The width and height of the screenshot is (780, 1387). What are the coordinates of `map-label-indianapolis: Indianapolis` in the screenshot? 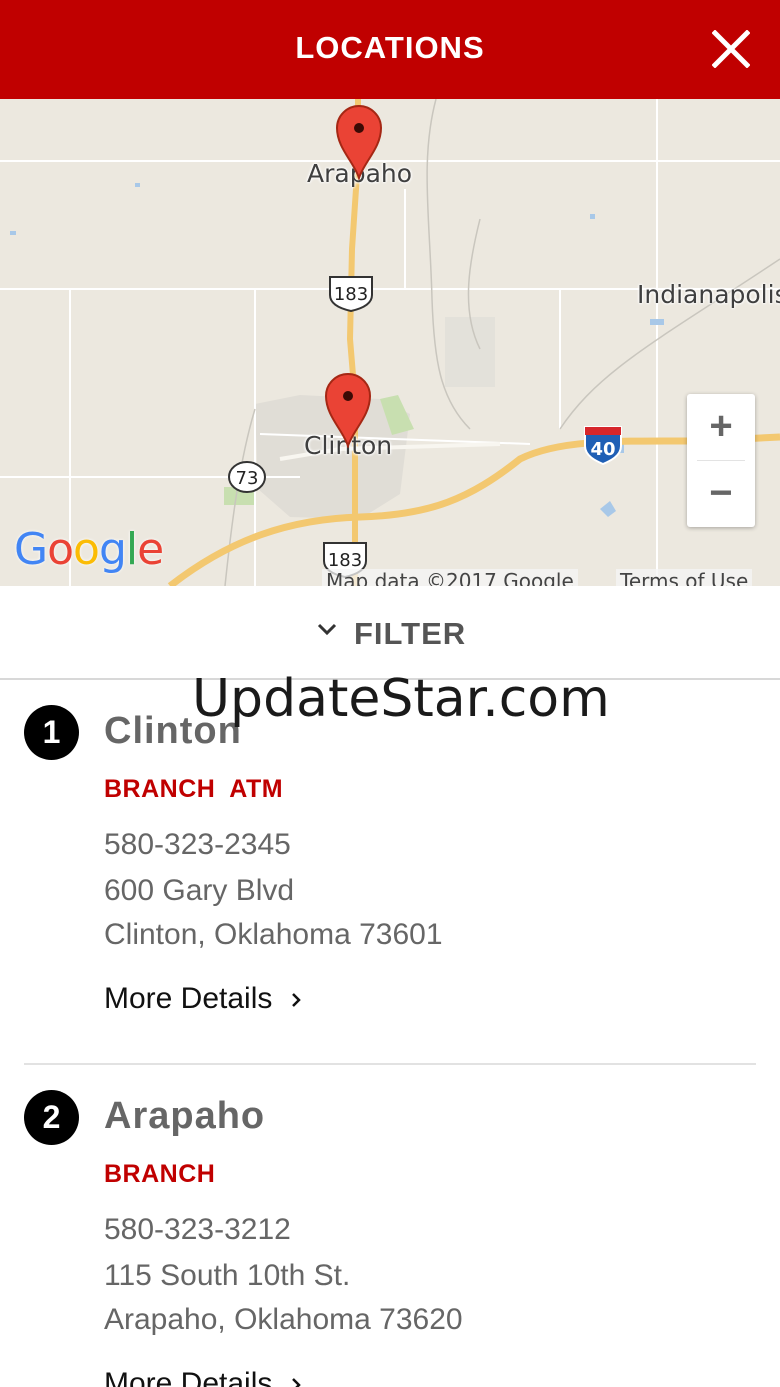 It's located at (708, 294).